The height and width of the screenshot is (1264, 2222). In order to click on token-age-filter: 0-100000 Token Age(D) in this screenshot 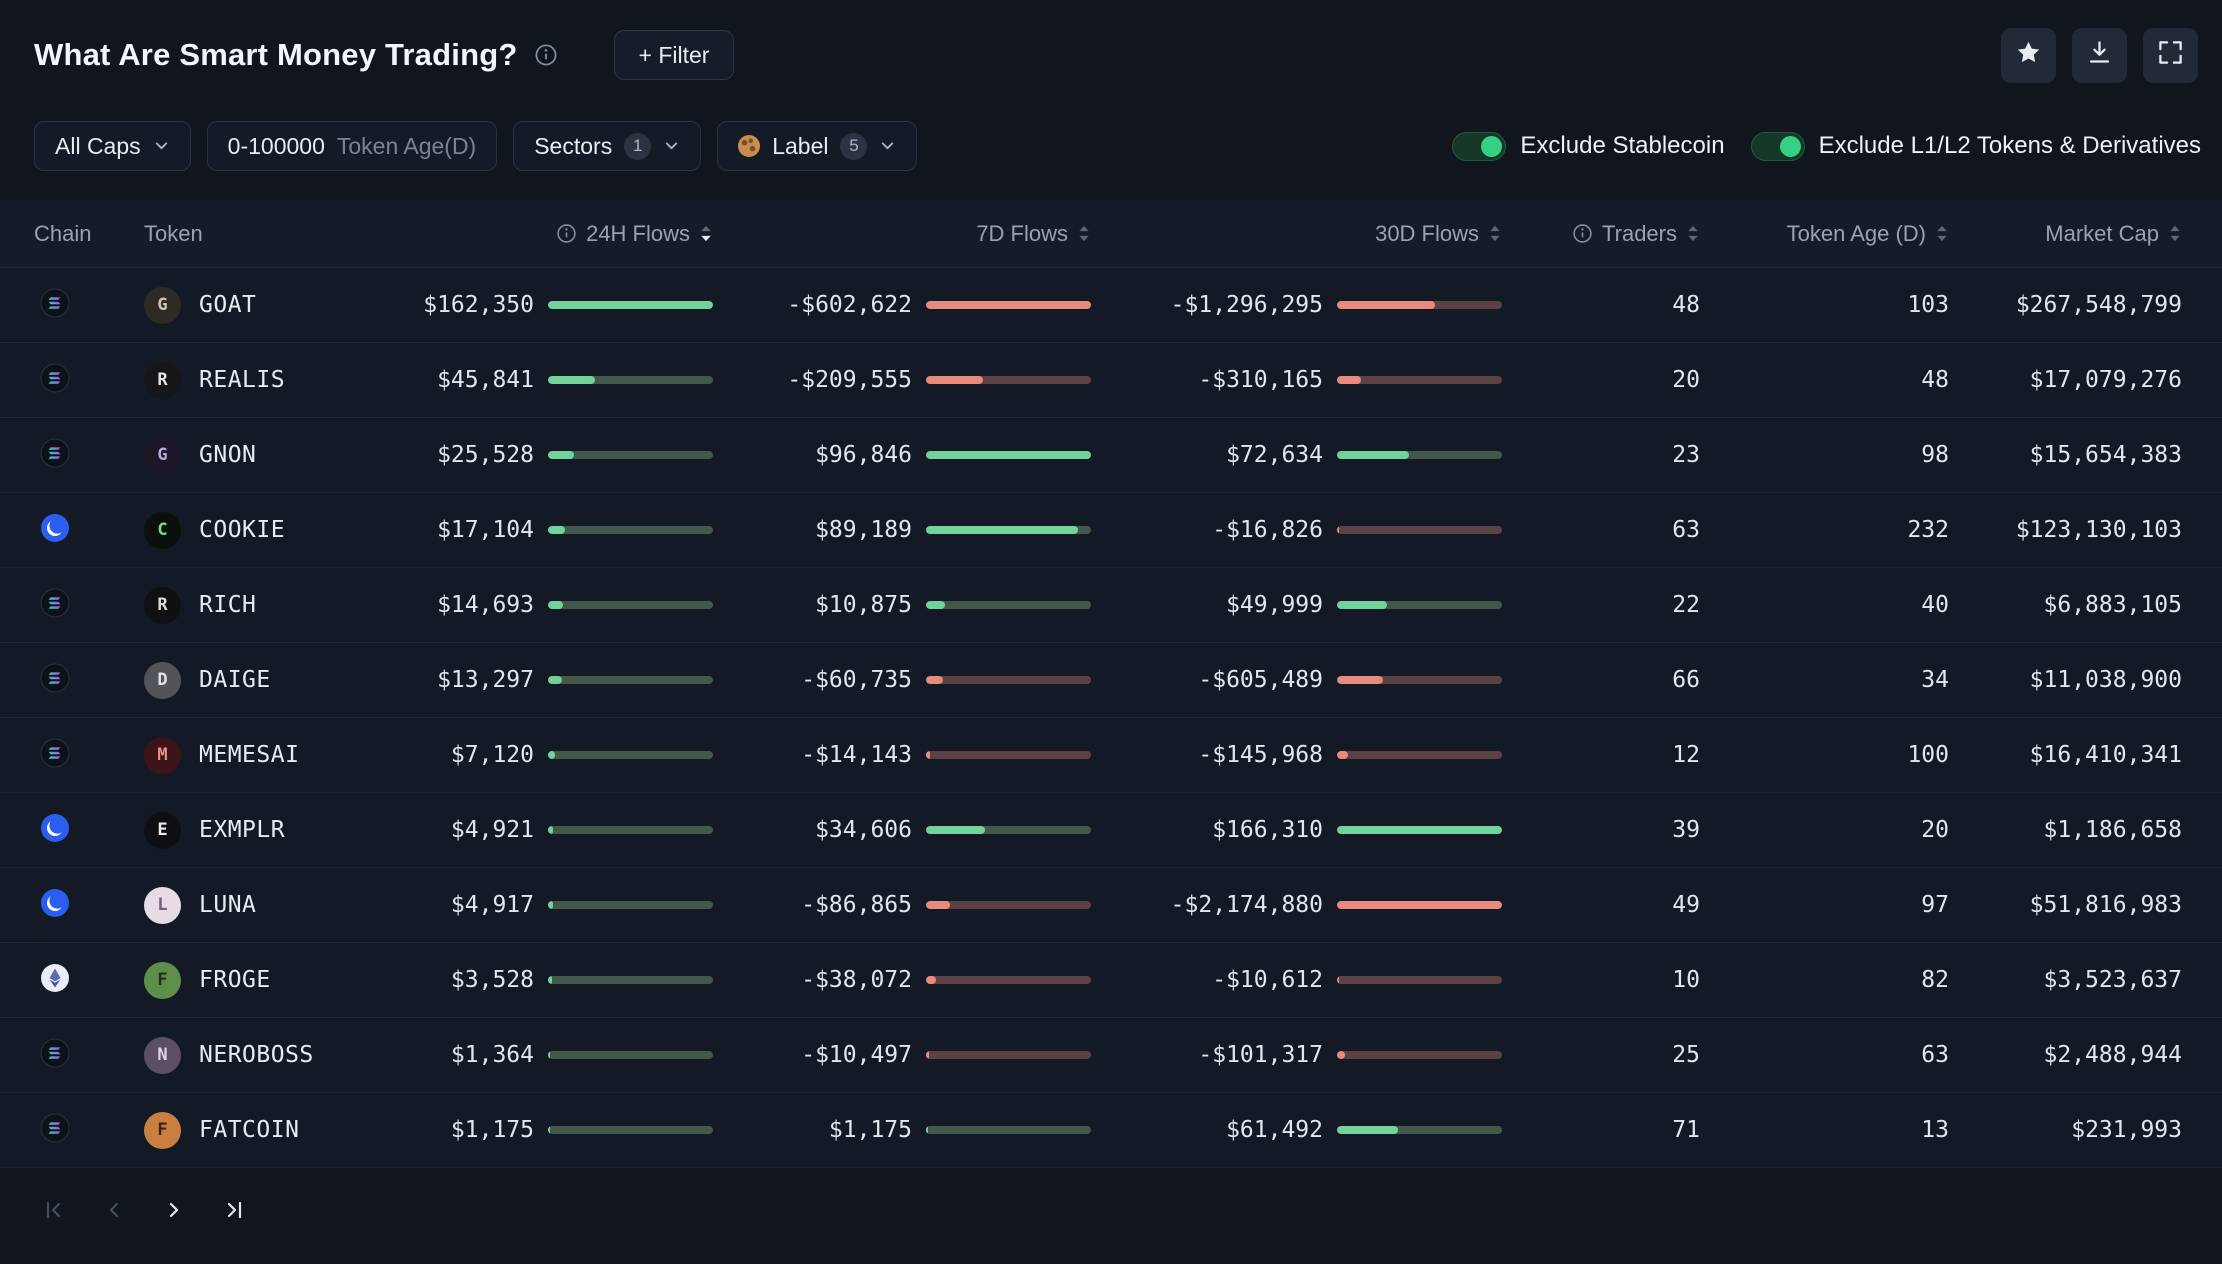, I will do `click(352, 146)`.